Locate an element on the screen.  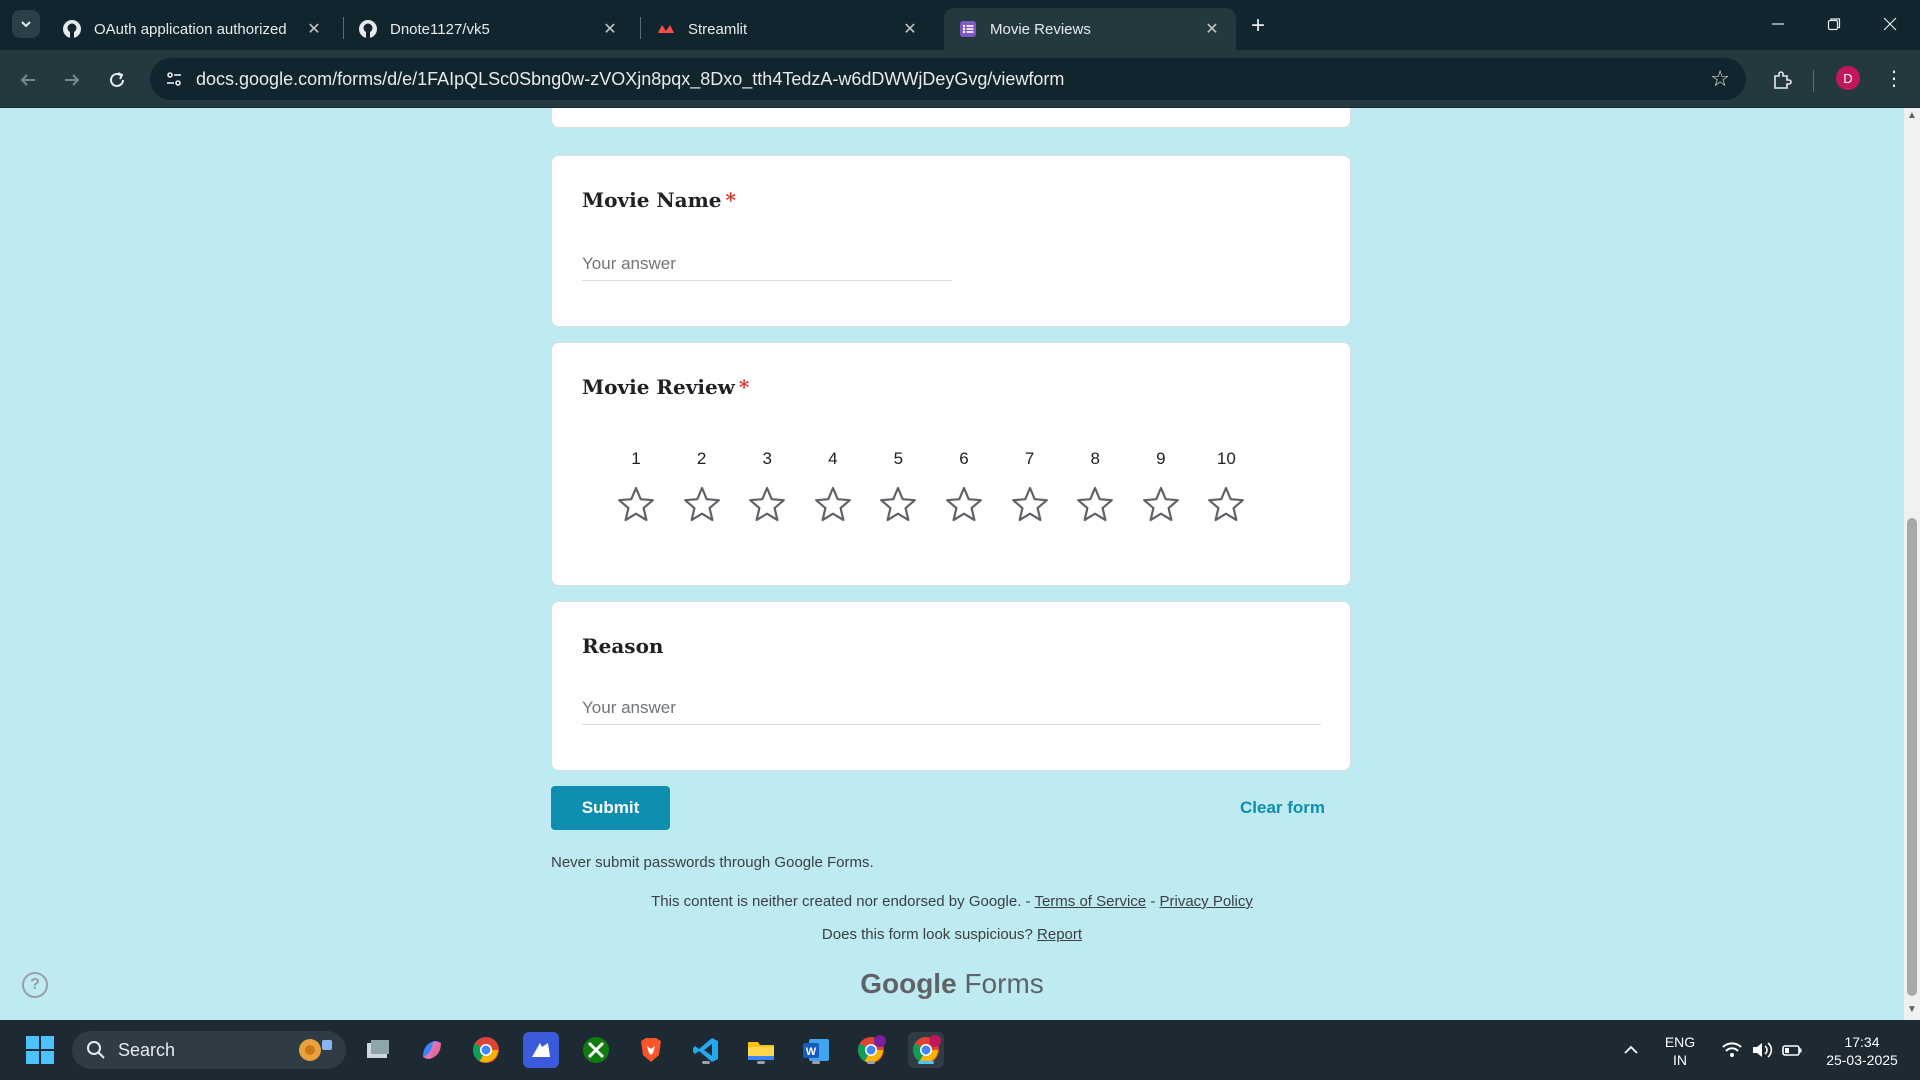
scroll-thumb is located at coordinates (1912, 757).